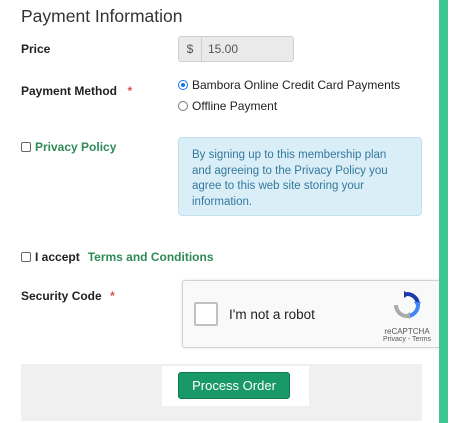  I want to click on radio-bambora, so click(183, 85).